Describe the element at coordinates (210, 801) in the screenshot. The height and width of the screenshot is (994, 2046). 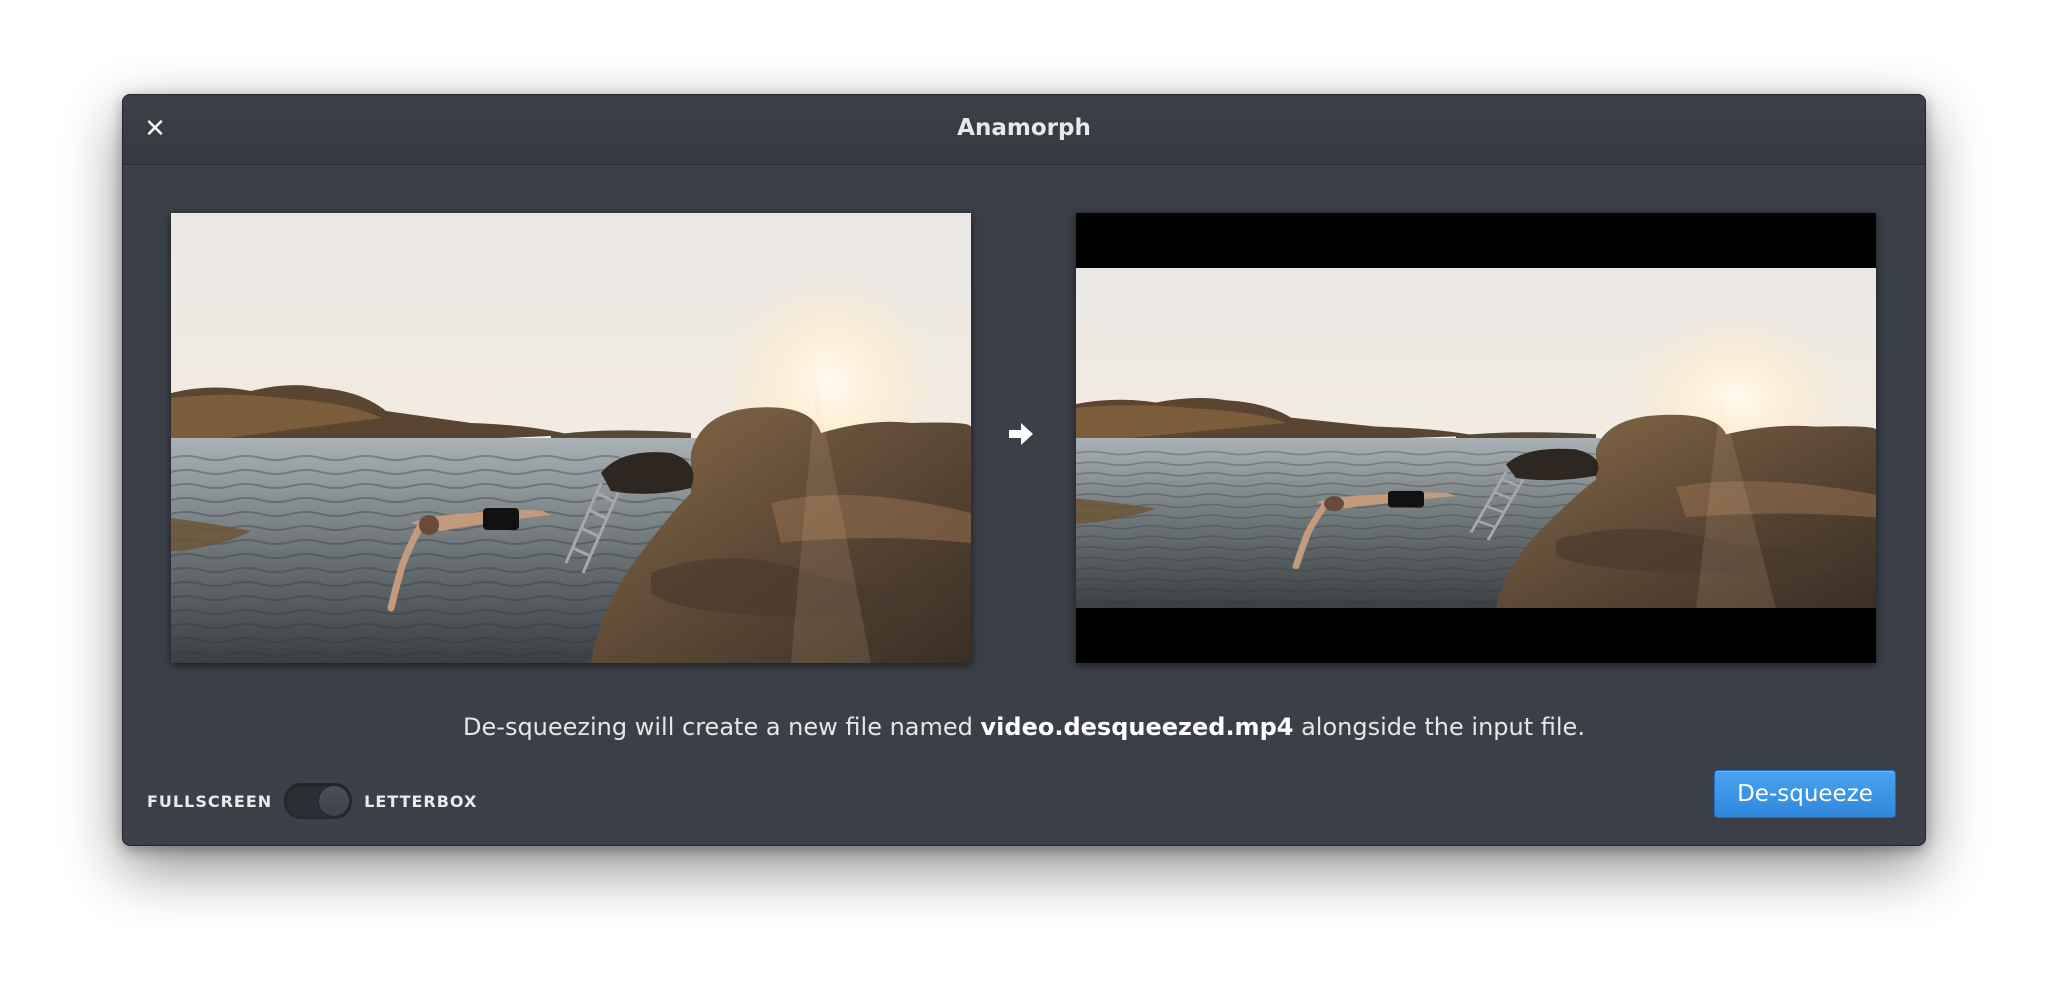
I see `fullscreen-label: FULLSCREEN` at that location.